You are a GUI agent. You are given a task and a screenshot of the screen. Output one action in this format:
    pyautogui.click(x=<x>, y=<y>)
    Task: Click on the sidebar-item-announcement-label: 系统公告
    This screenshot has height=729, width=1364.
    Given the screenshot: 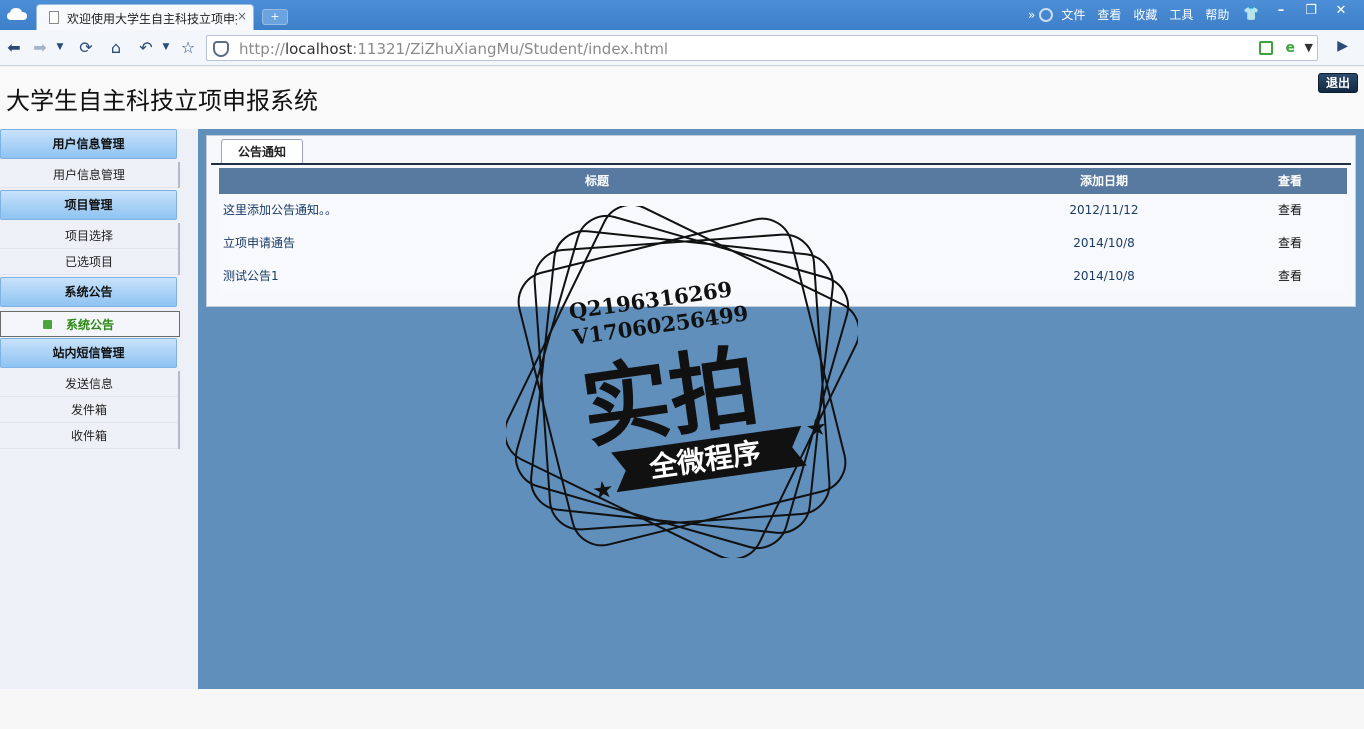 What is the action you would take?
    pyautogui.click(x=89, y=325)
    